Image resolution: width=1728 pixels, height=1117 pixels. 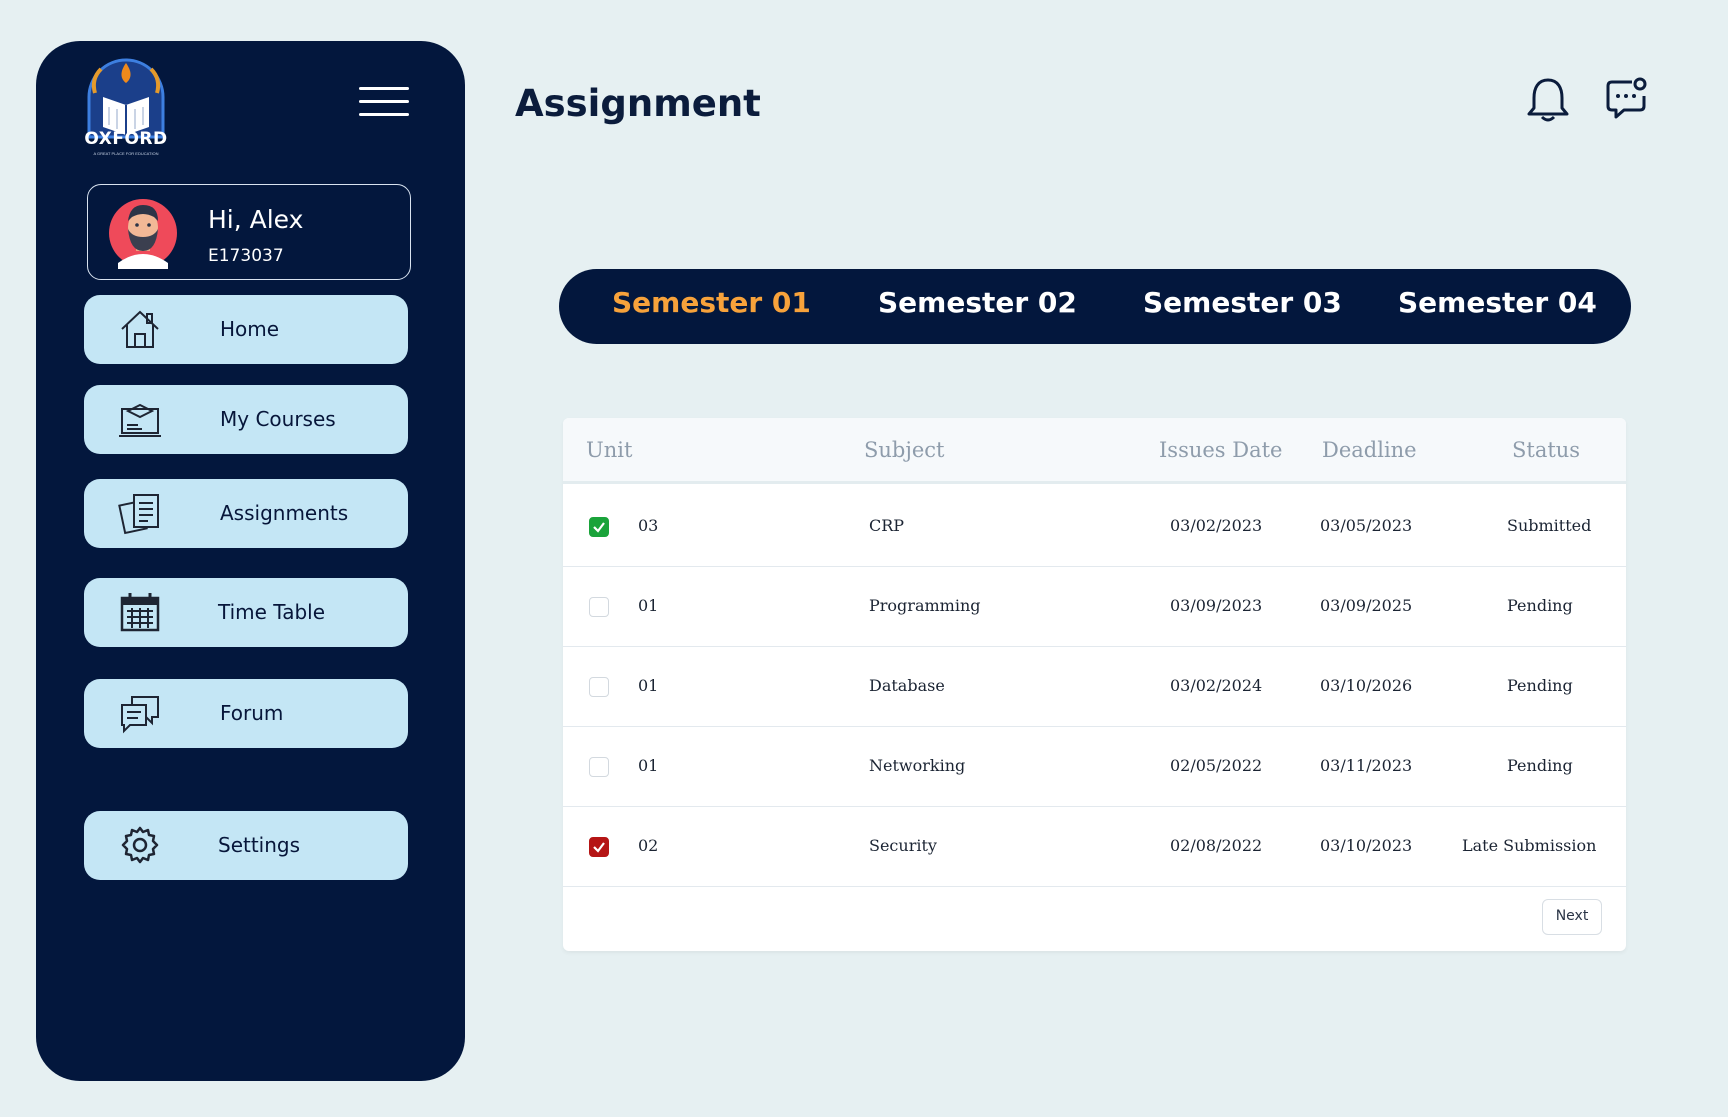 I want to click on nav-label-settings: Settings, so click(x=259, y=845).